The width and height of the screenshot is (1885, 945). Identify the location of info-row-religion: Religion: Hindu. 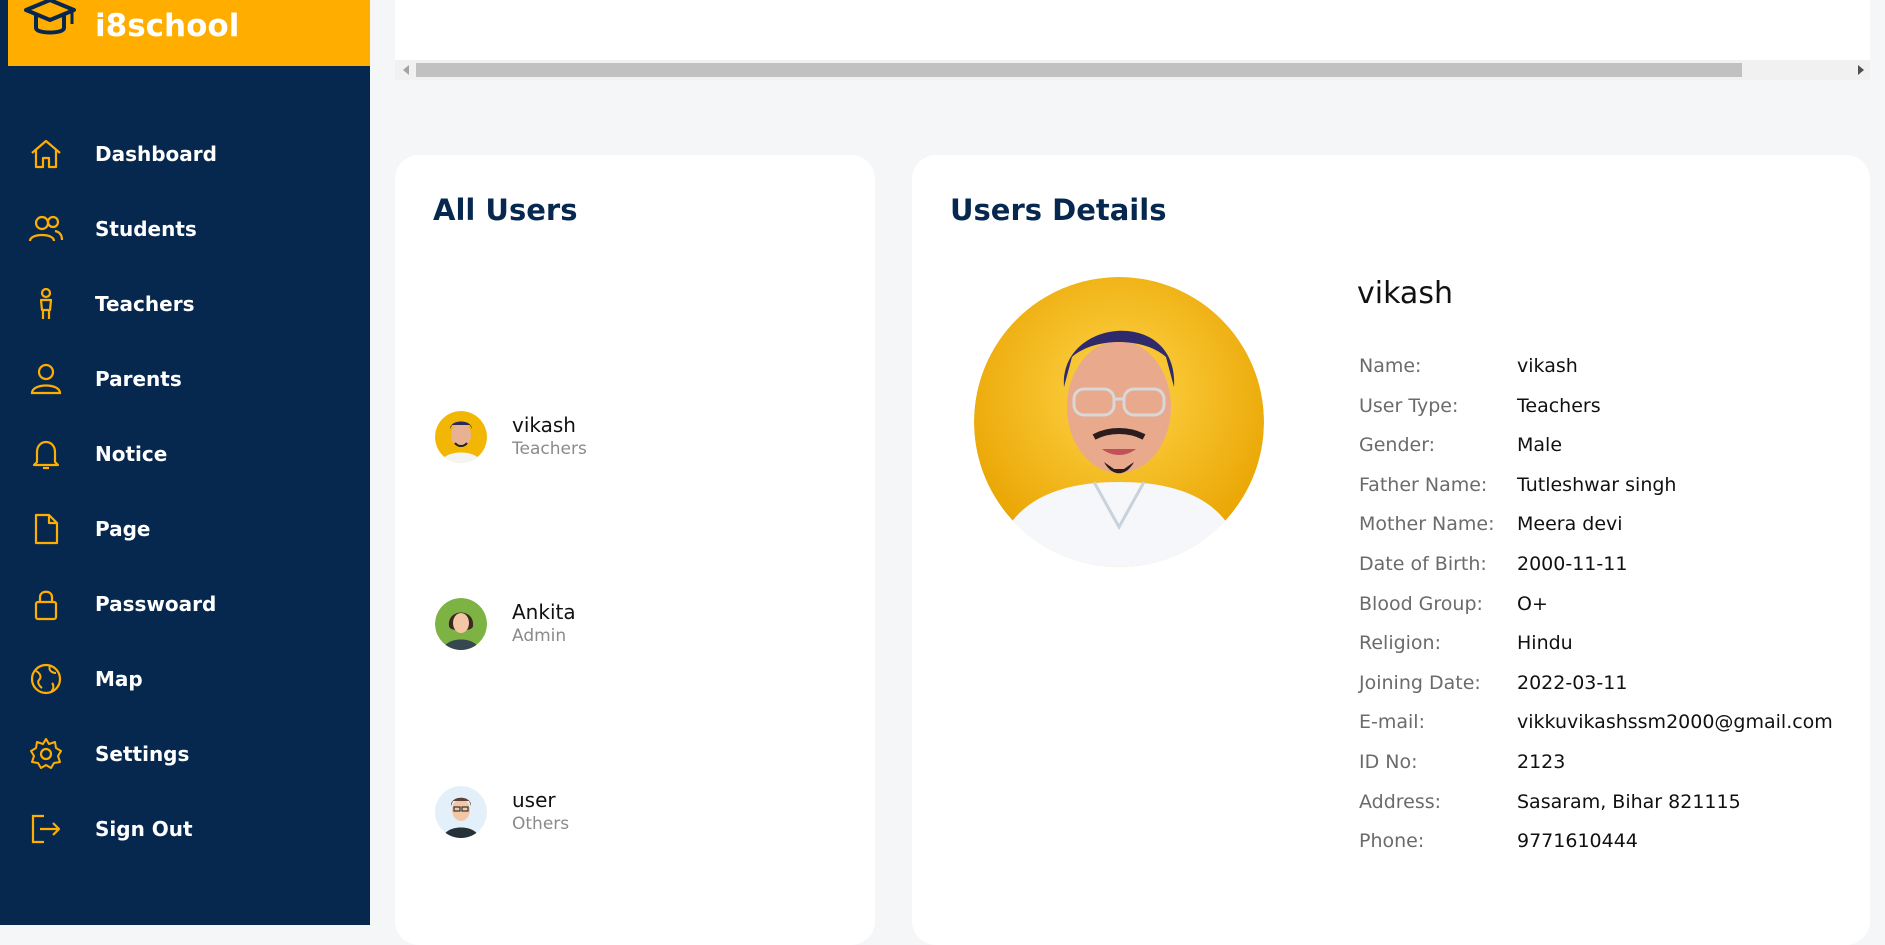
(1609, 652).